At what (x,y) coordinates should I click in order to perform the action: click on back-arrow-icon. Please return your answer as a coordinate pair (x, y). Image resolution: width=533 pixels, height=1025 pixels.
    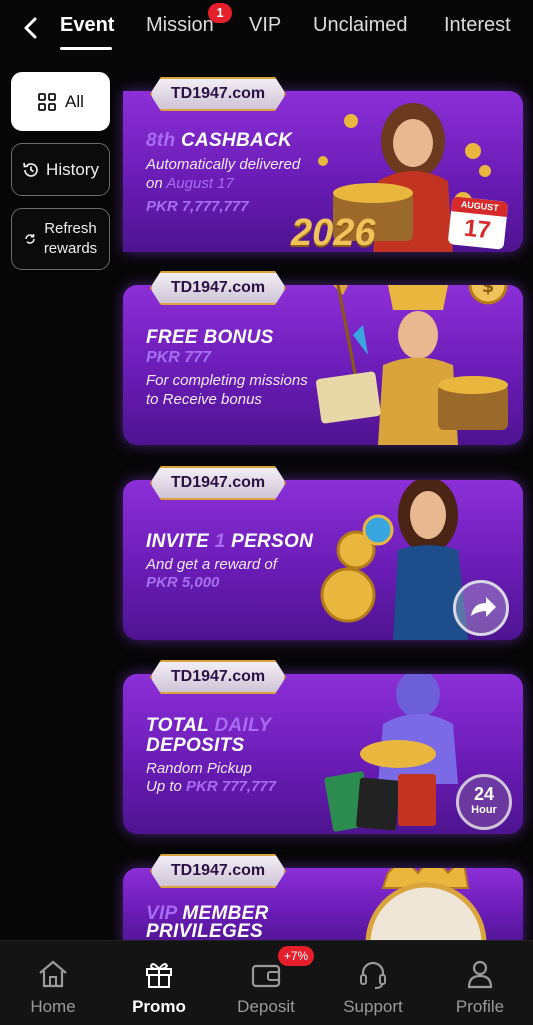
    Looking at the image, I should click on (31, 28).